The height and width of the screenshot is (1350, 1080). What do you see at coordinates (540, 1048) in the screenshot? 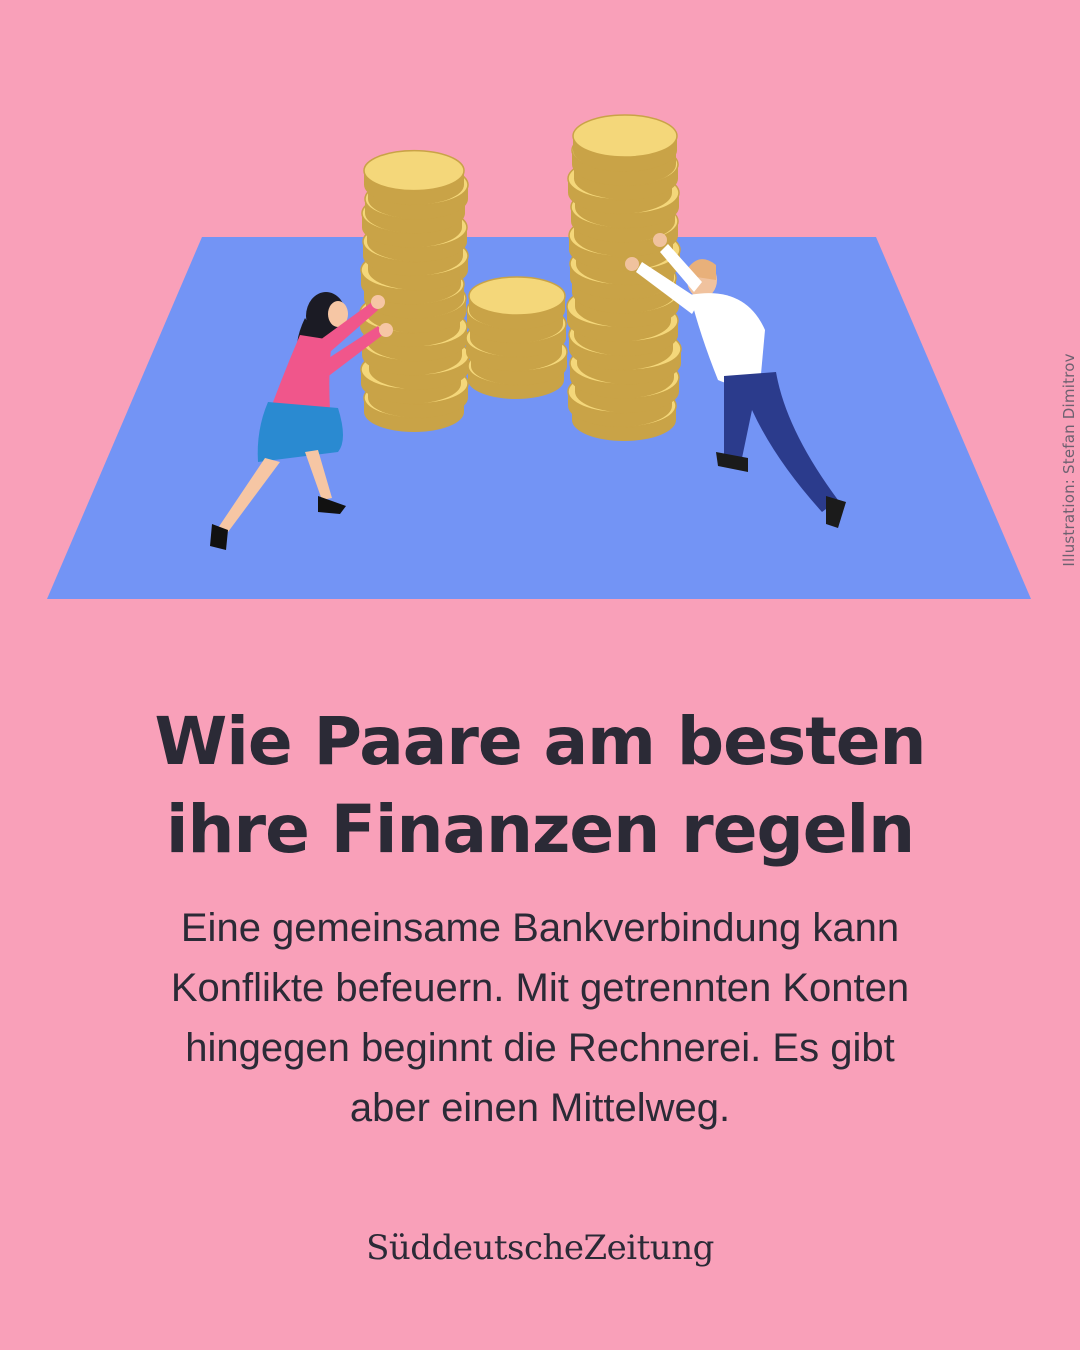
I see `teaser-line-3: hingegen beginnt die Rechnerei. Es gibt` at bounding box center [540, 1048].